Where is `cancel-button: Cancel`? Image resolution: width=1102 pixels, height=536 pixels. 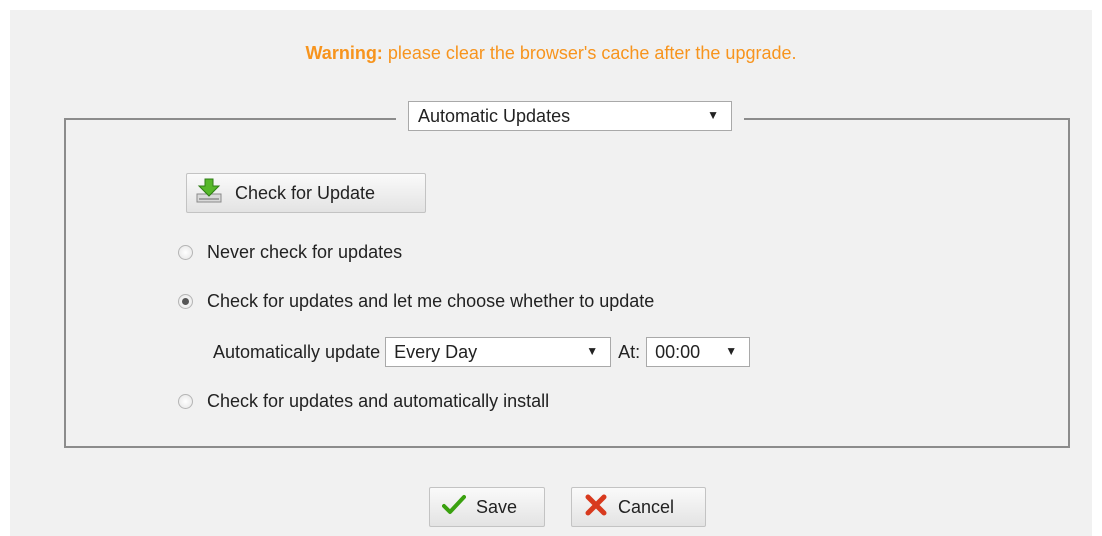
cancel-button: Cancel is located at coordinates (638, 507).